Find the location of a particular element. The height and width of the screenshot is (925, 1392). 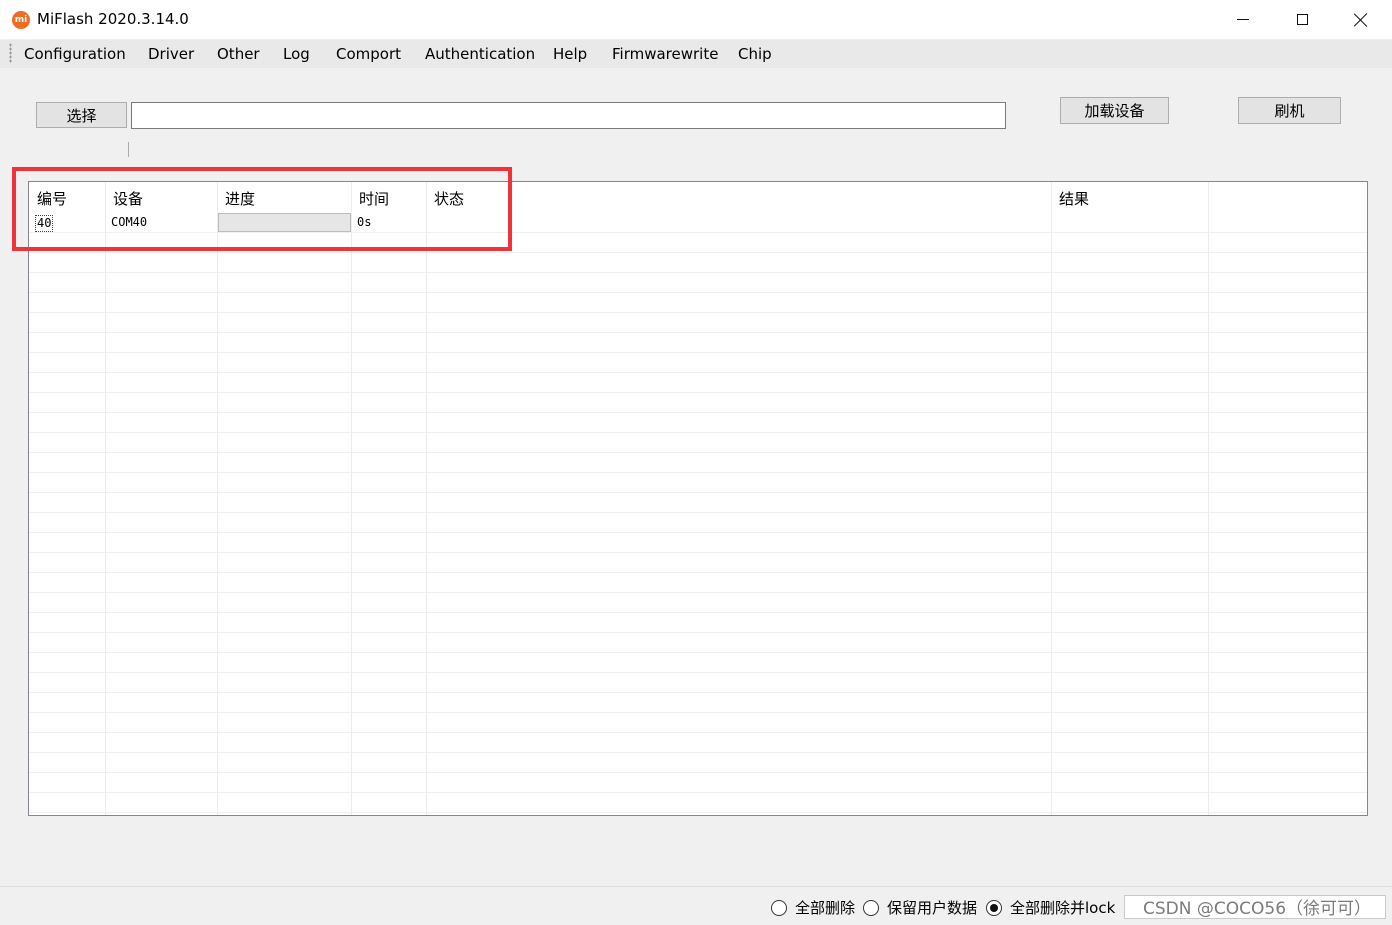

menu-authentication: Authentication is located at coordinates (480, 54).